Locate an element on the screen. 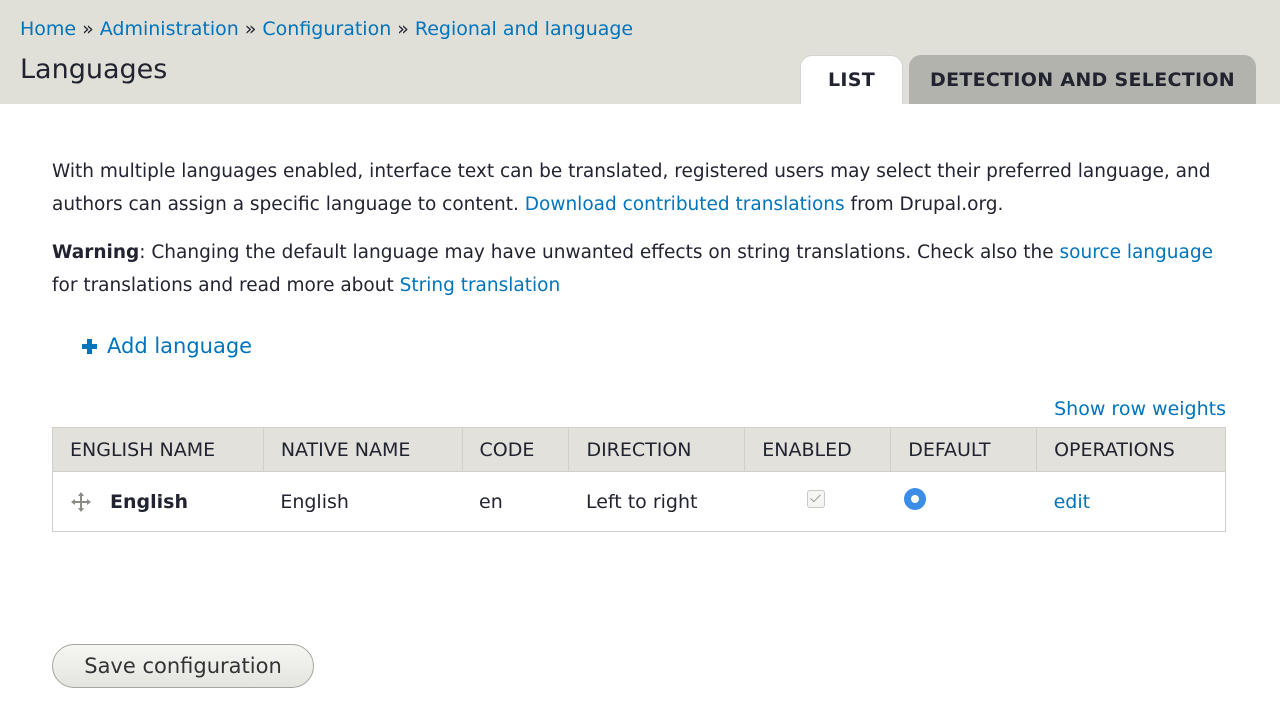  primary-tabs: LIST DETECTION AND SELECTION is located at coordinates (1028, 79).